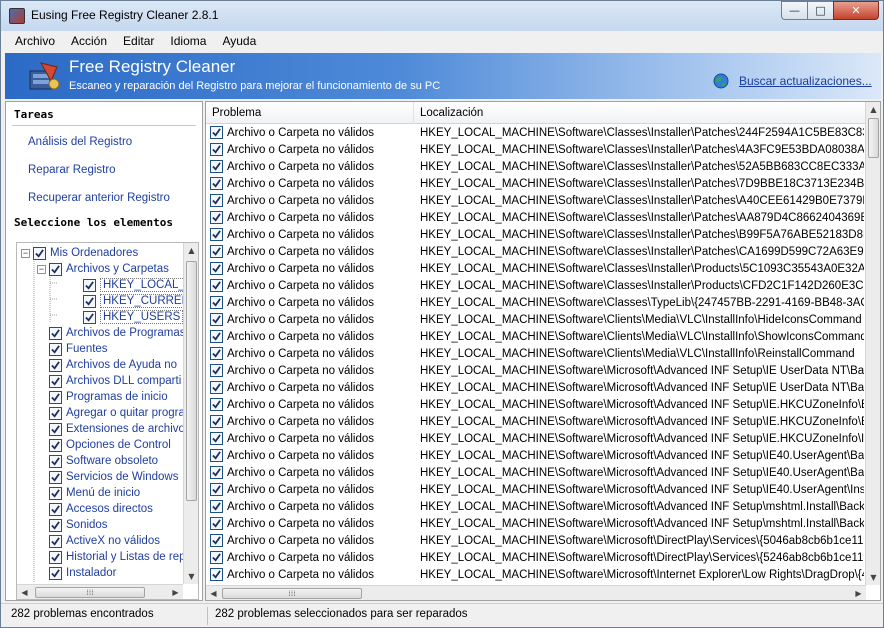 The width and height of the screenshot is (884, 628). I want to click on tree-node: Extensiones de archivo, so click(111, 429).